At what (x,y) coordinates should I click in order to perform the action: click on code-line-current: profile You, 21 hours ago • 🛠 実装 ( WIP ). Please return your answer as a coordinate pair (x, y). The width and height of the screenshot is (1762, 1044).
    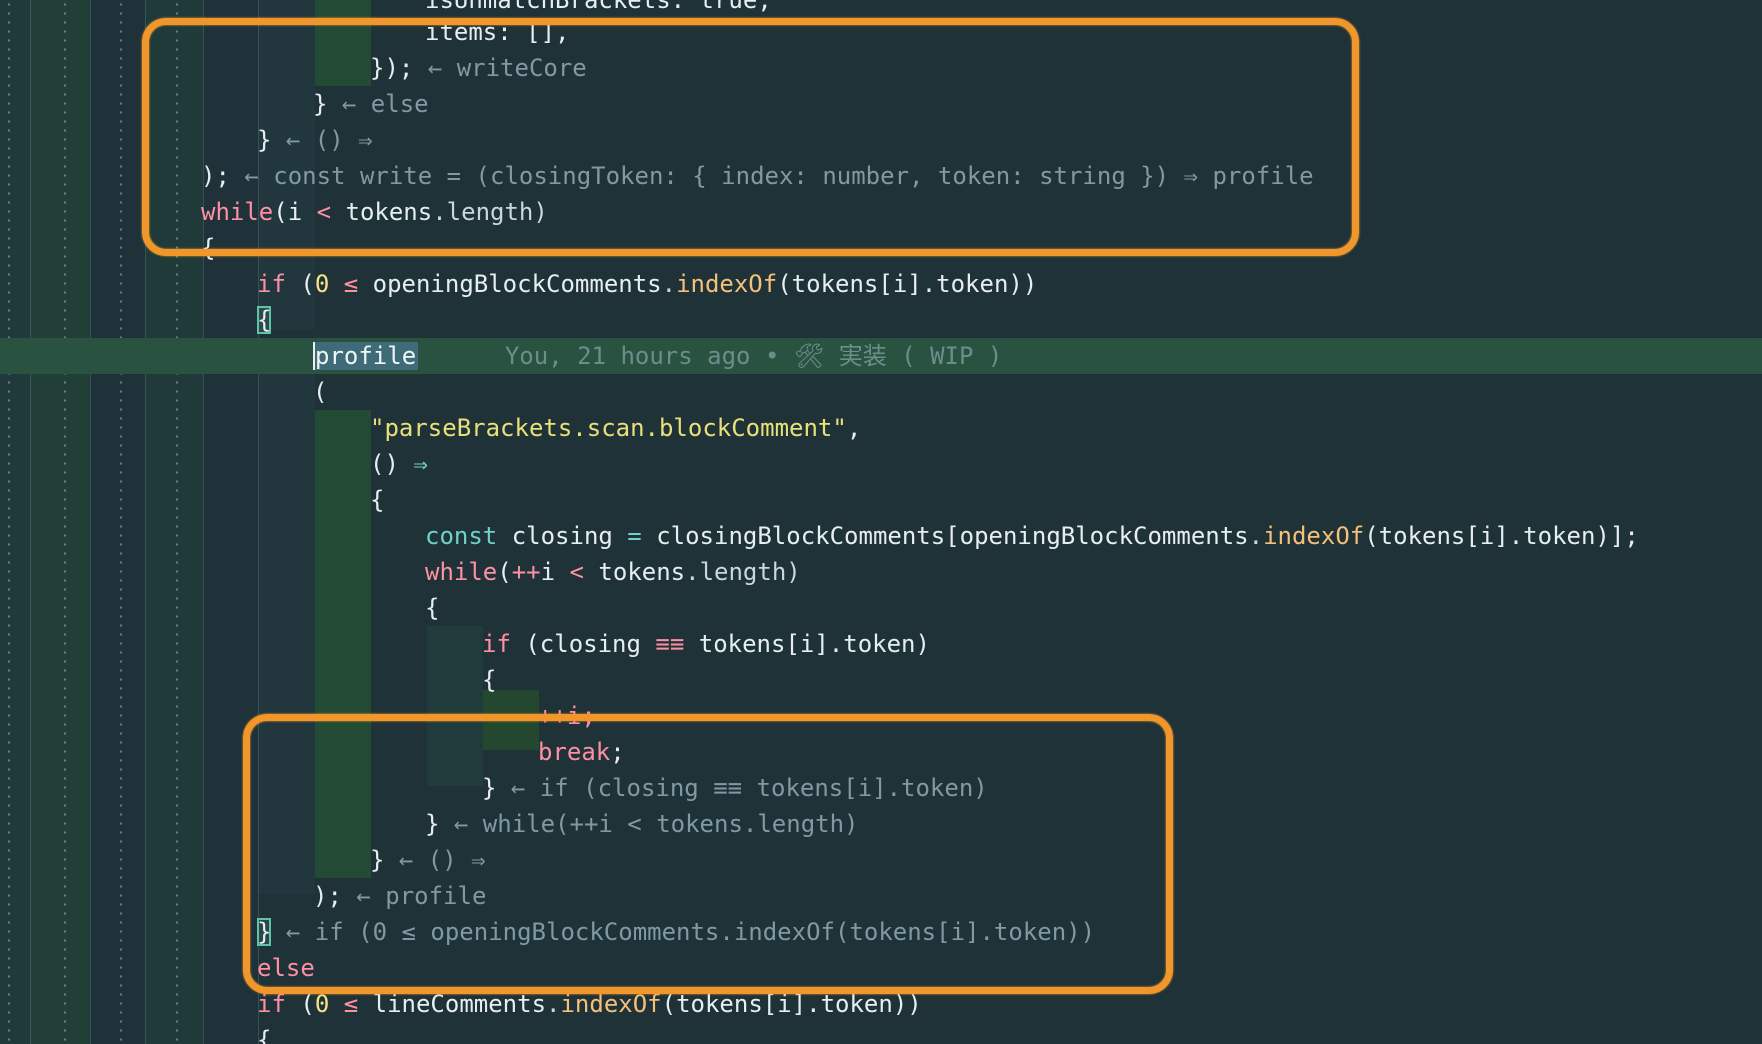
    Looking at the image, I should click on (657, 356).